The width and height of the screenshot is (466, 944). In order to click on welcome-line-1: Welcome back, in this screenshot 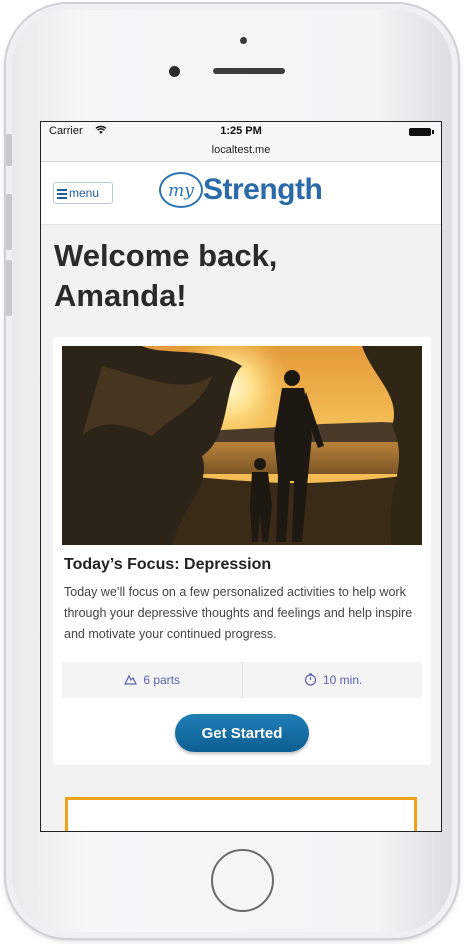, I will do `click(166, 255)`.